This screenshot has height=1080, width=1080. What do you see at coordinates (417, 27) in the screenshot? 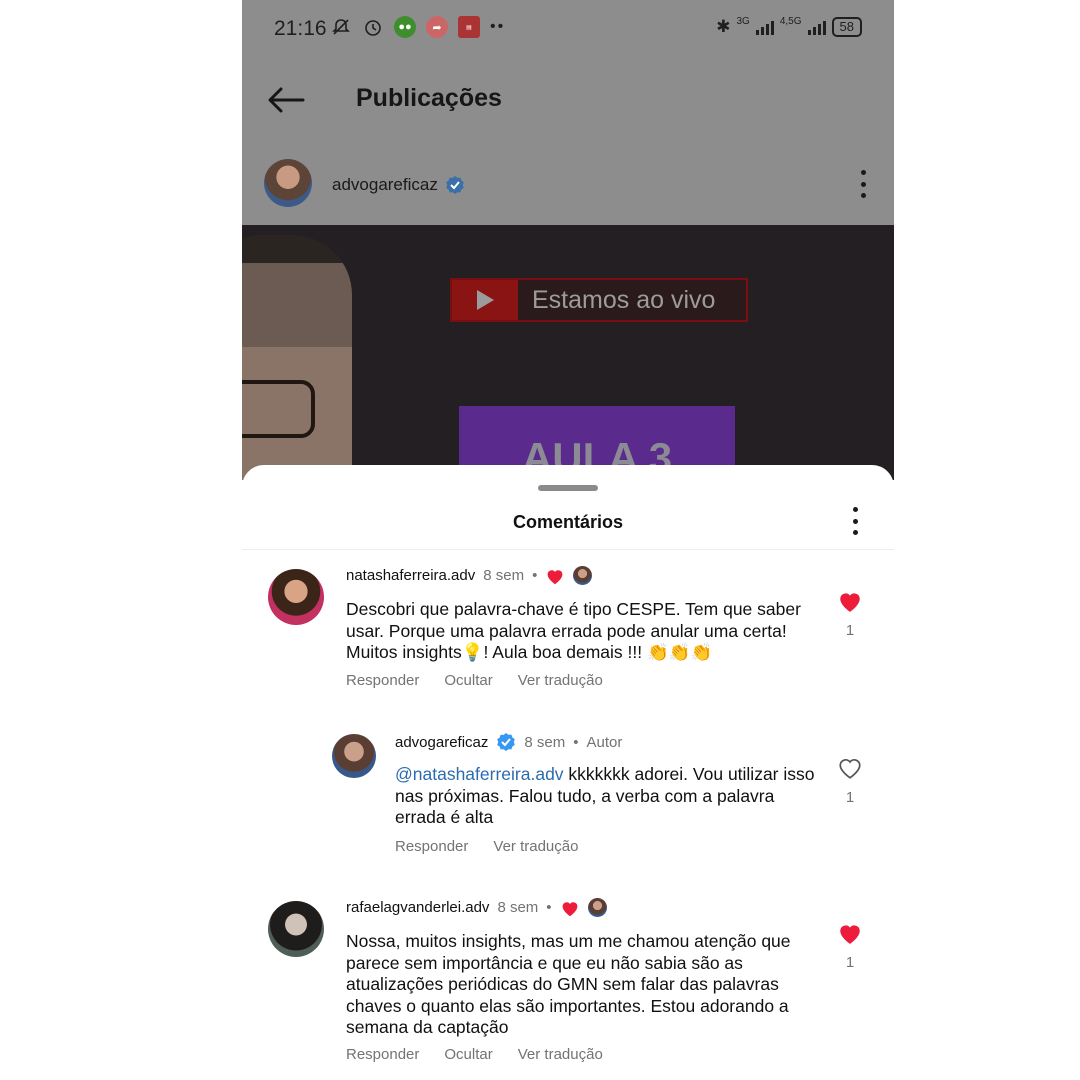
I see `status-notification-icons: ●● ➦ ▤ ••` at bounding box center [417, 27].